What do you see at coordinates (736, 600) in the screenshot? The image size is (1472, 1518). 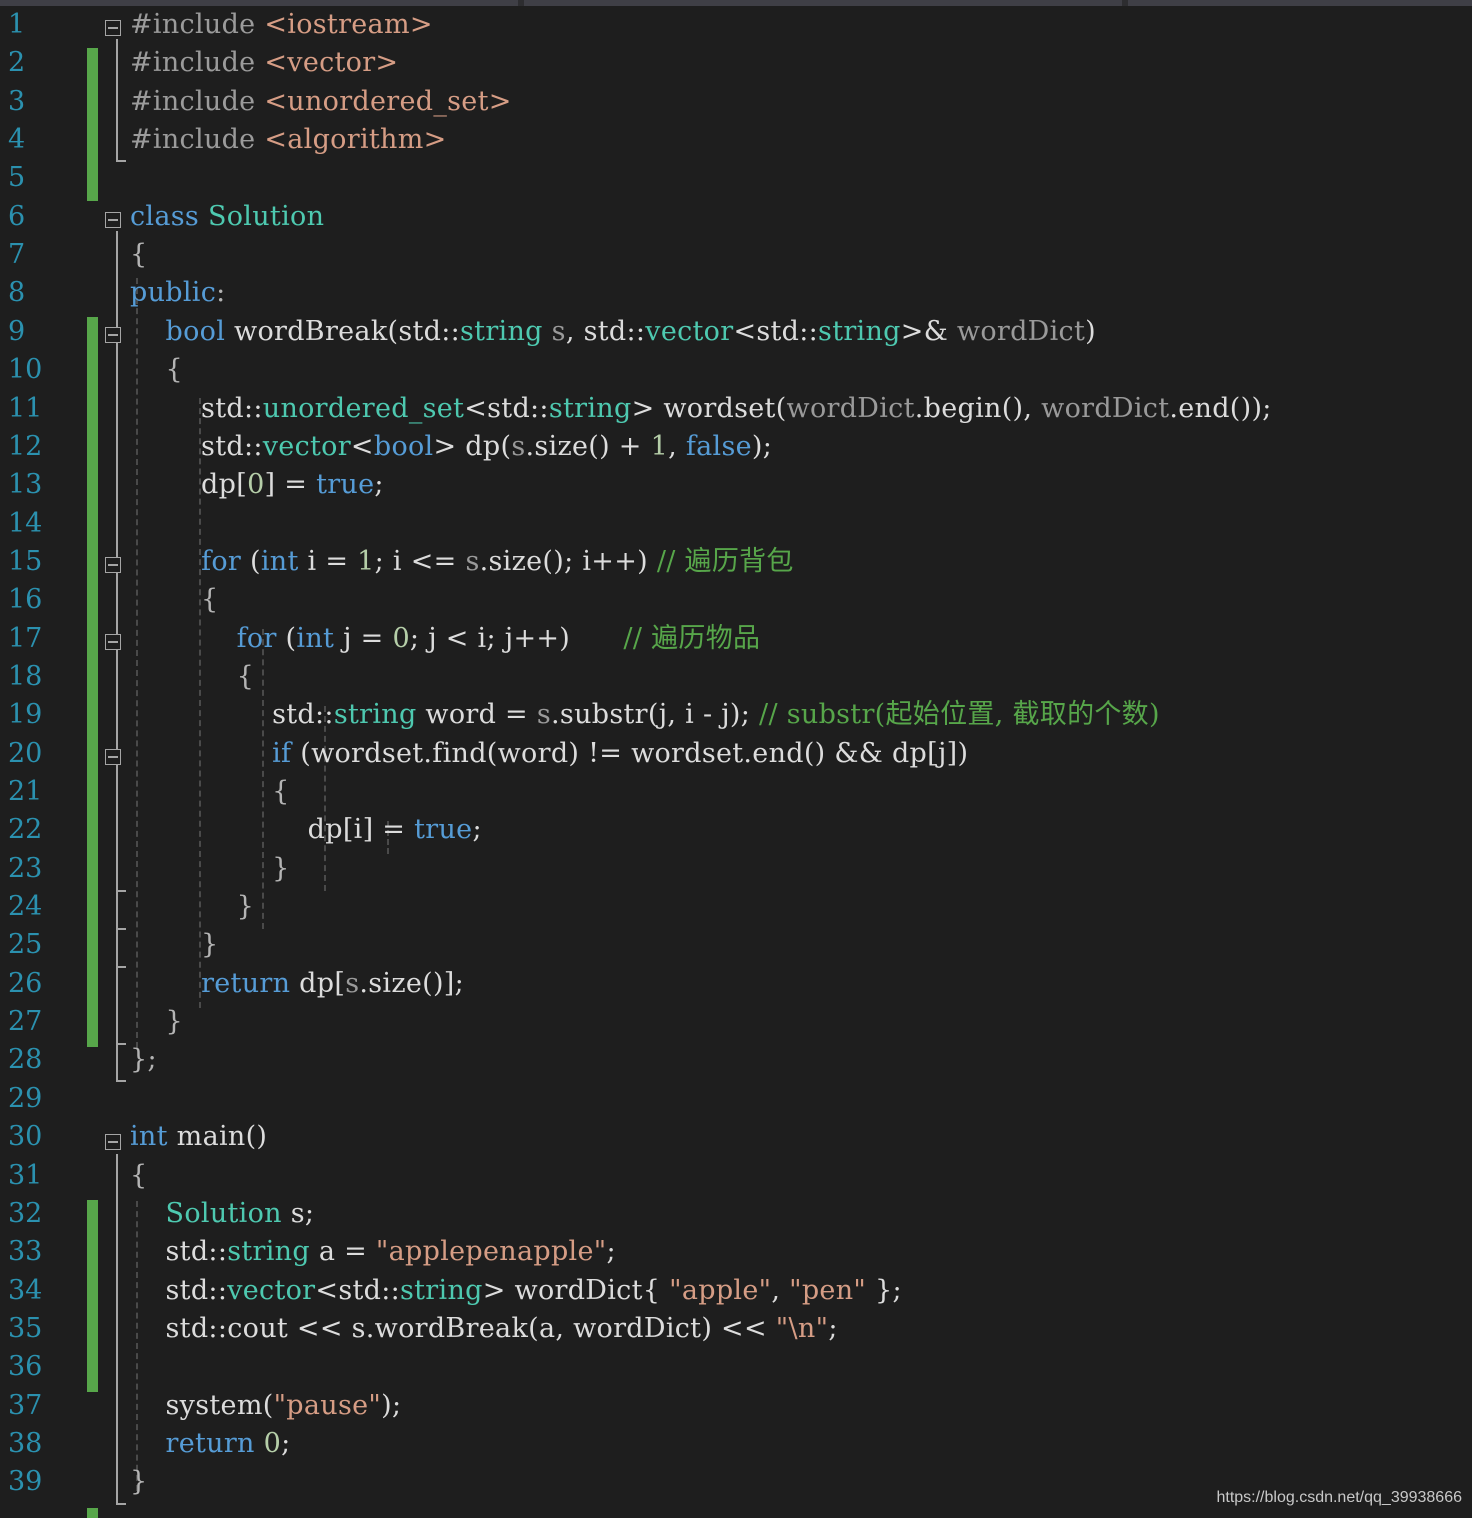 I see `code-line: 16 {` at bounding box center [736, 600].